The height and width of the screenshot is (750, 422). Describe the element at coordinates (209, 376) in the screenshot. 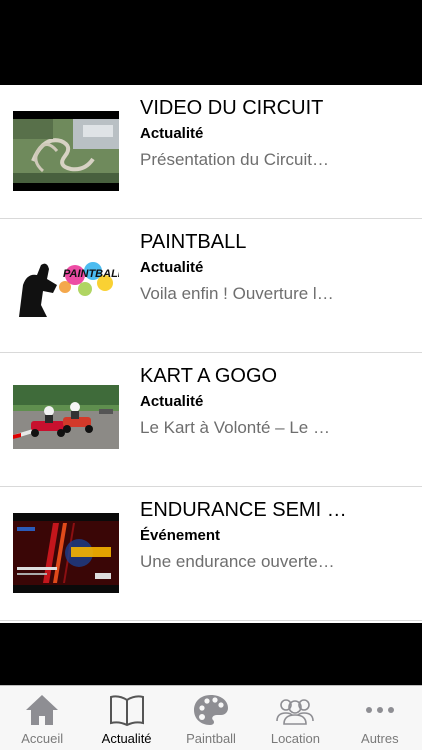

I see `article-title: KART A GOGO` at that location.